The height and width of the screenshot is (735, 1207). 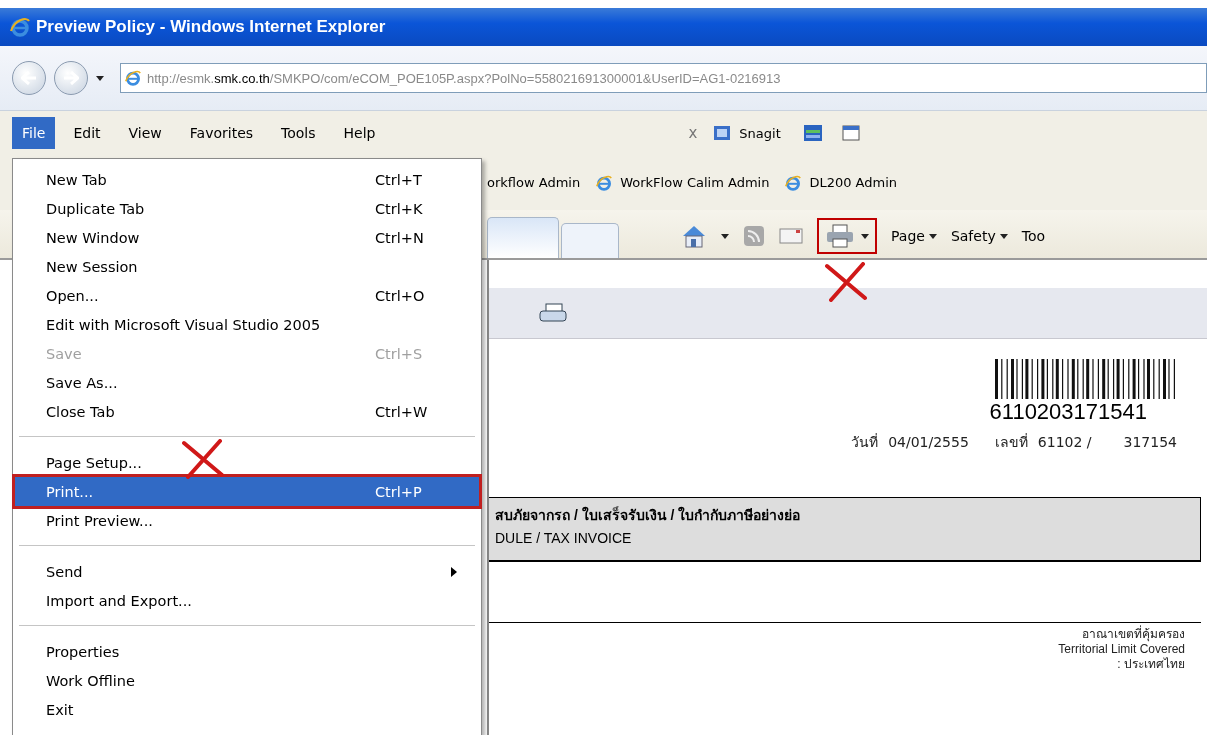 I want to click on history-caret-icon, so click(x=100, y=78).